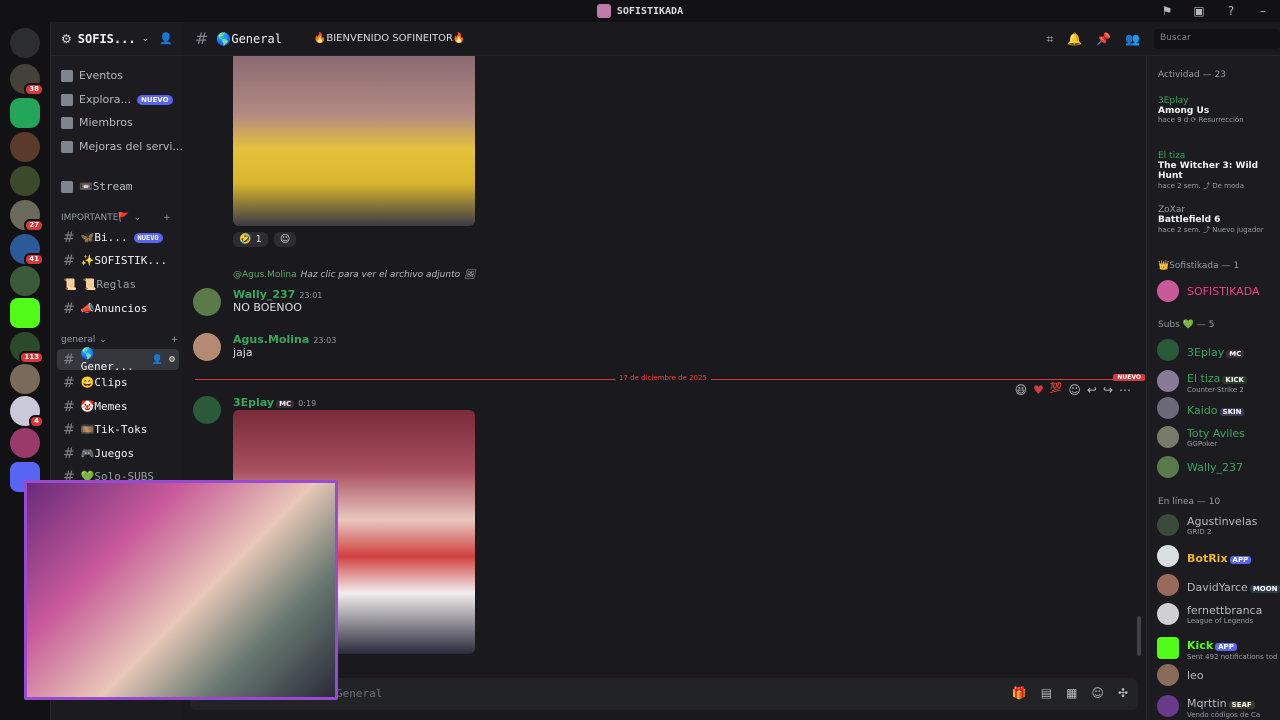 The height and width of the screenshot is (720, 1280). What do you see at coordinates (1103, 39) in the screenshot?
I see `pin-icon: 📌` at bounding box center [1103, 39].